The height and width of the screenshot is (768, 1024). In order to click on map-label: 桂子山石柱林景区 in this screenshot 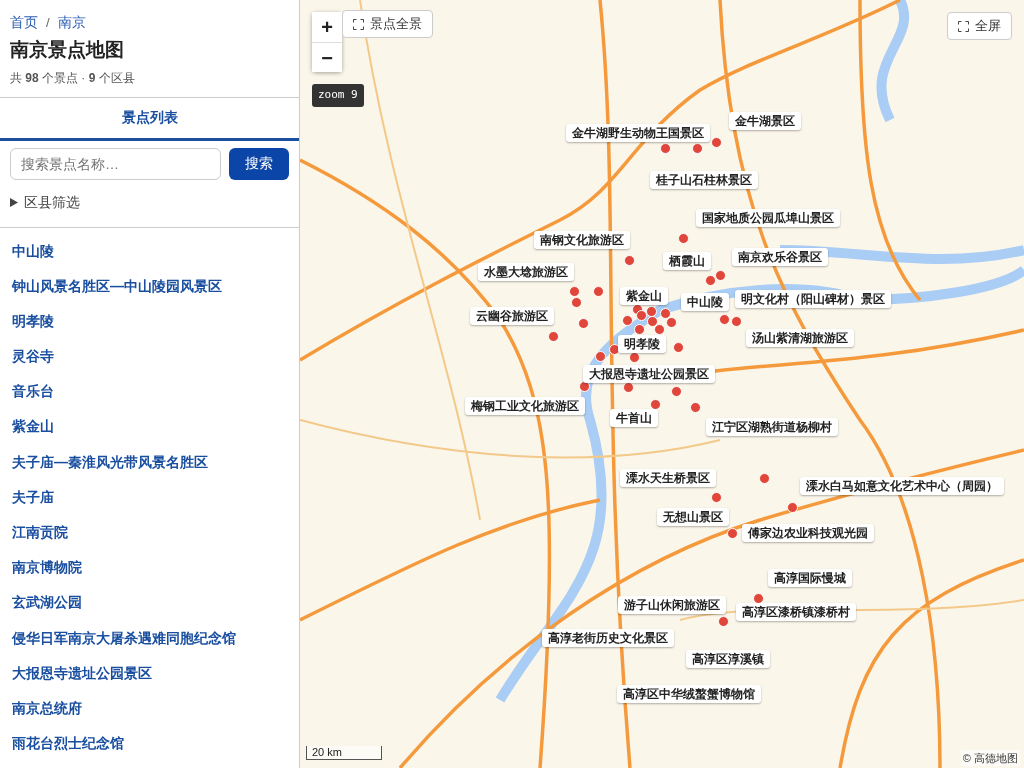, I will do `click(704, 180)`.